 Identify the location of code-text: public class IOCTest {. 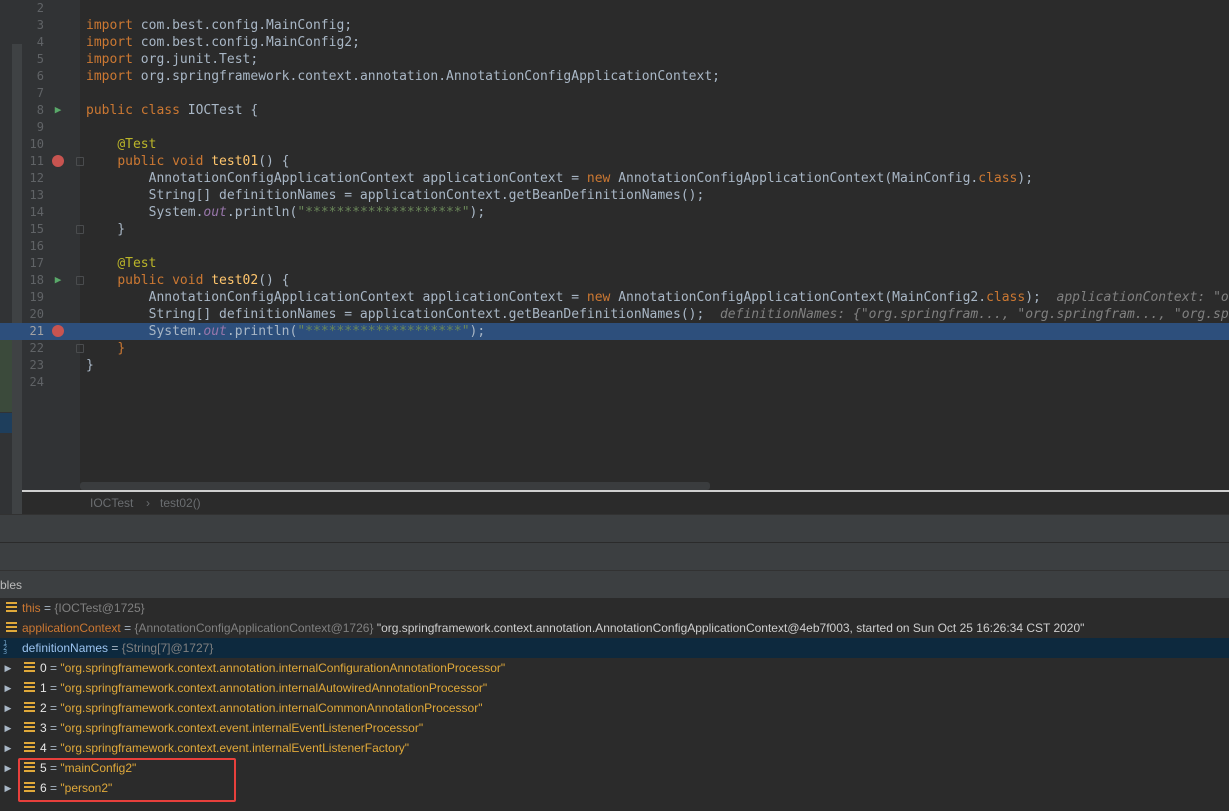
(172, 110).